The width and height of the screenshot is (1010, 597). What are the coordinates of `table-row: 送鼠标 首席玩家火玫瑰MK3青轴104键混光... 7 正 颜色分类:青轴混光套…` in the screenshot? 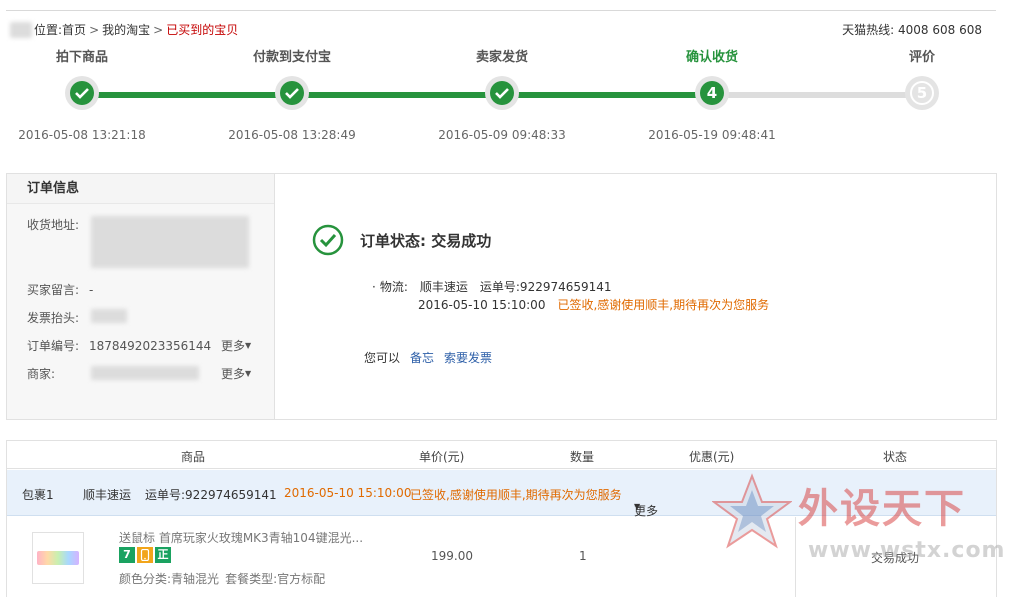 It's located at (501, 557).